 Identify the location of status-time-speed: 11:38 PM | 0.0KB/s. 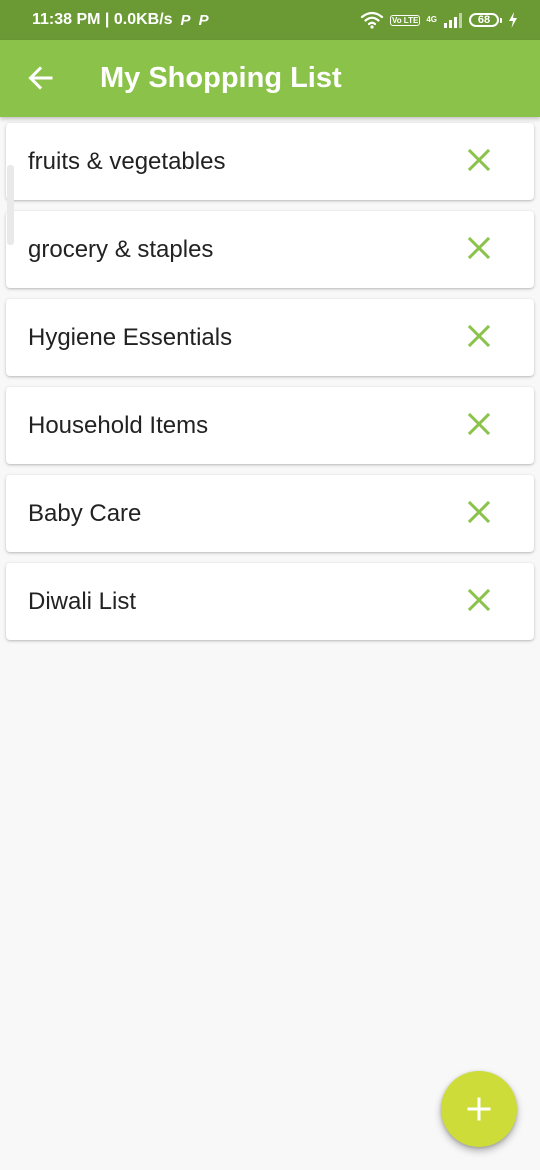
(102, 19).